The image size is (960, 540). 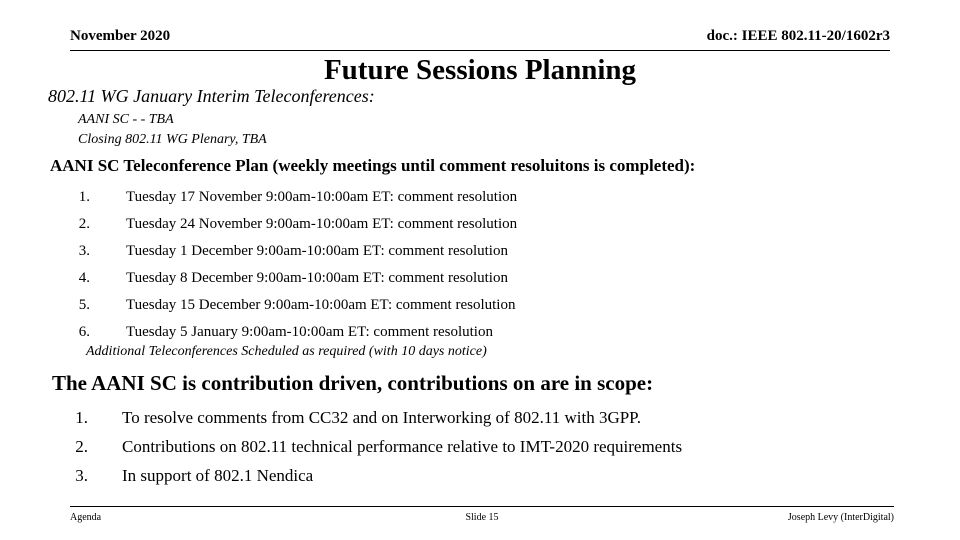 I want to click on list-item-number: 5., so click(x=84, y=305).